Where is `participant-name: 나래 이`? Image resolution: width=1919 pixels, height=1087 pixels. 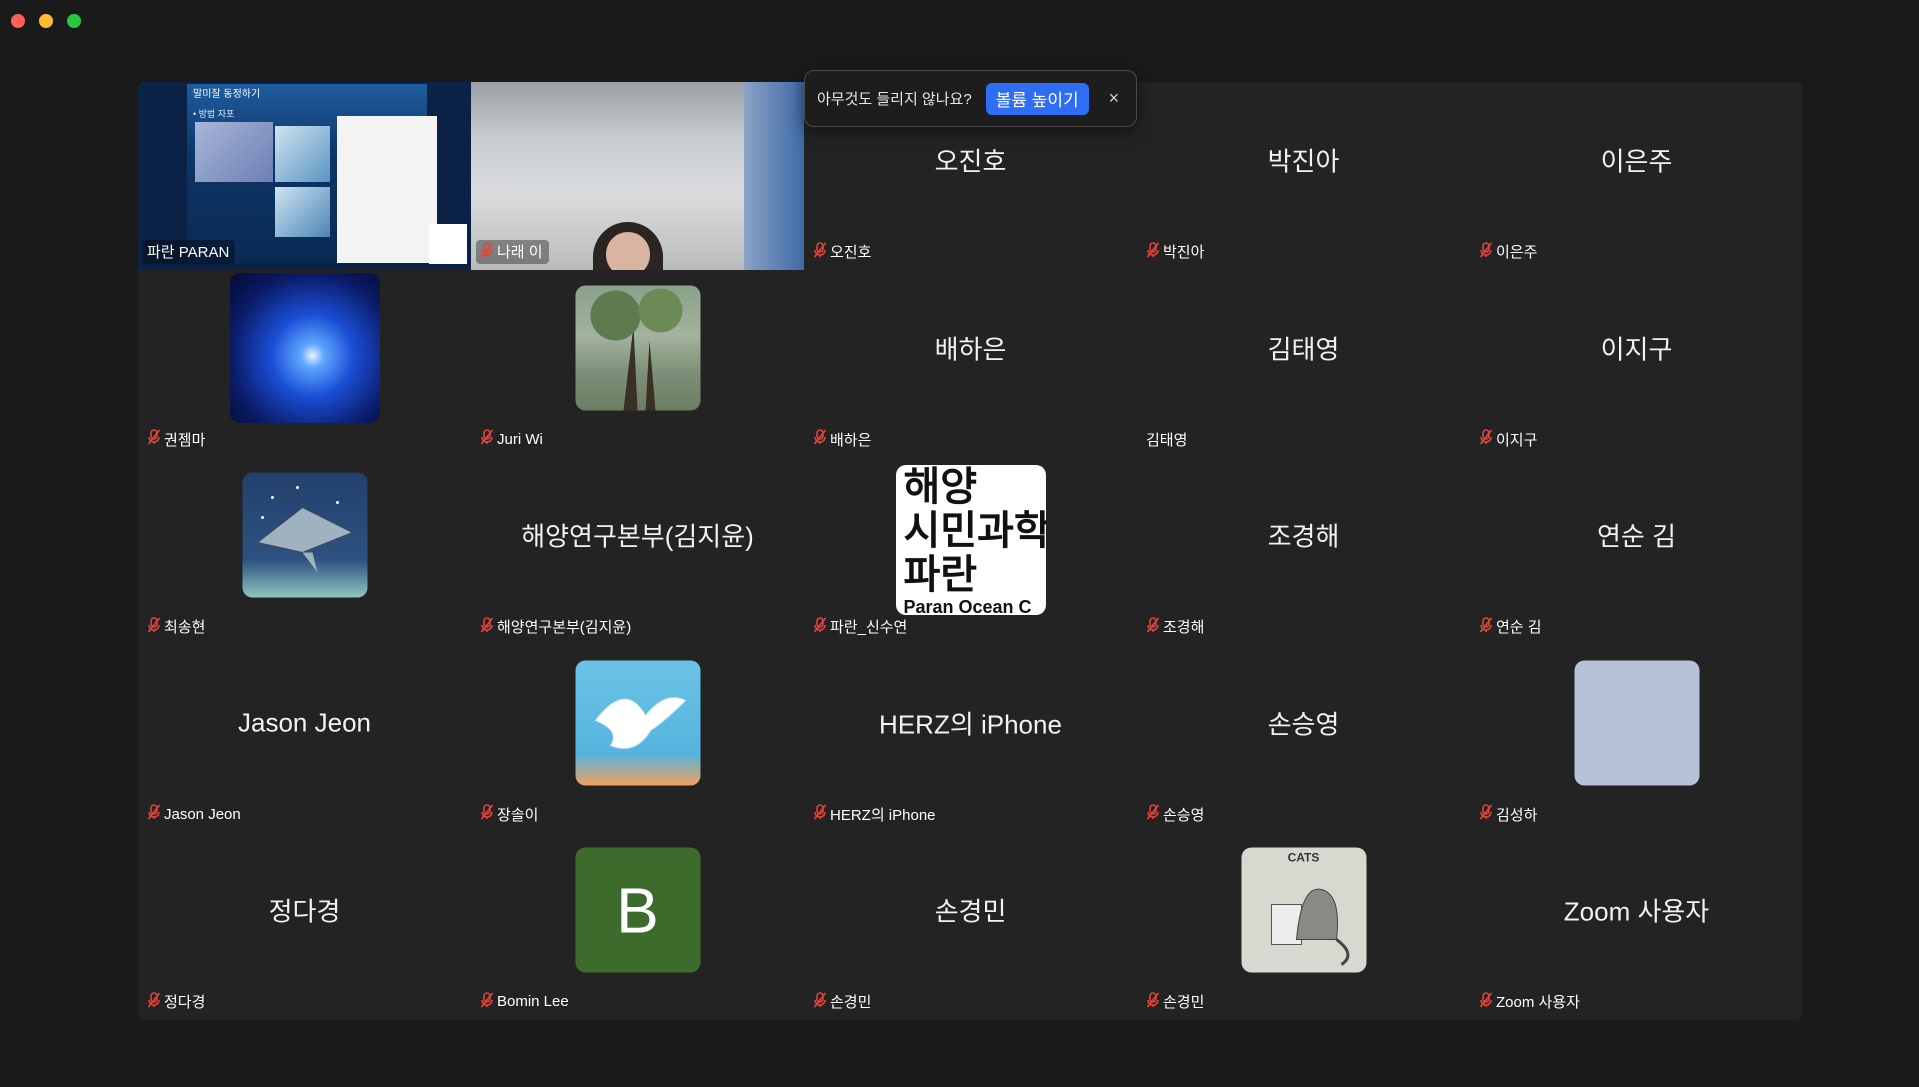
participant-name: 나래 이 is located at coordinates (520, 253).